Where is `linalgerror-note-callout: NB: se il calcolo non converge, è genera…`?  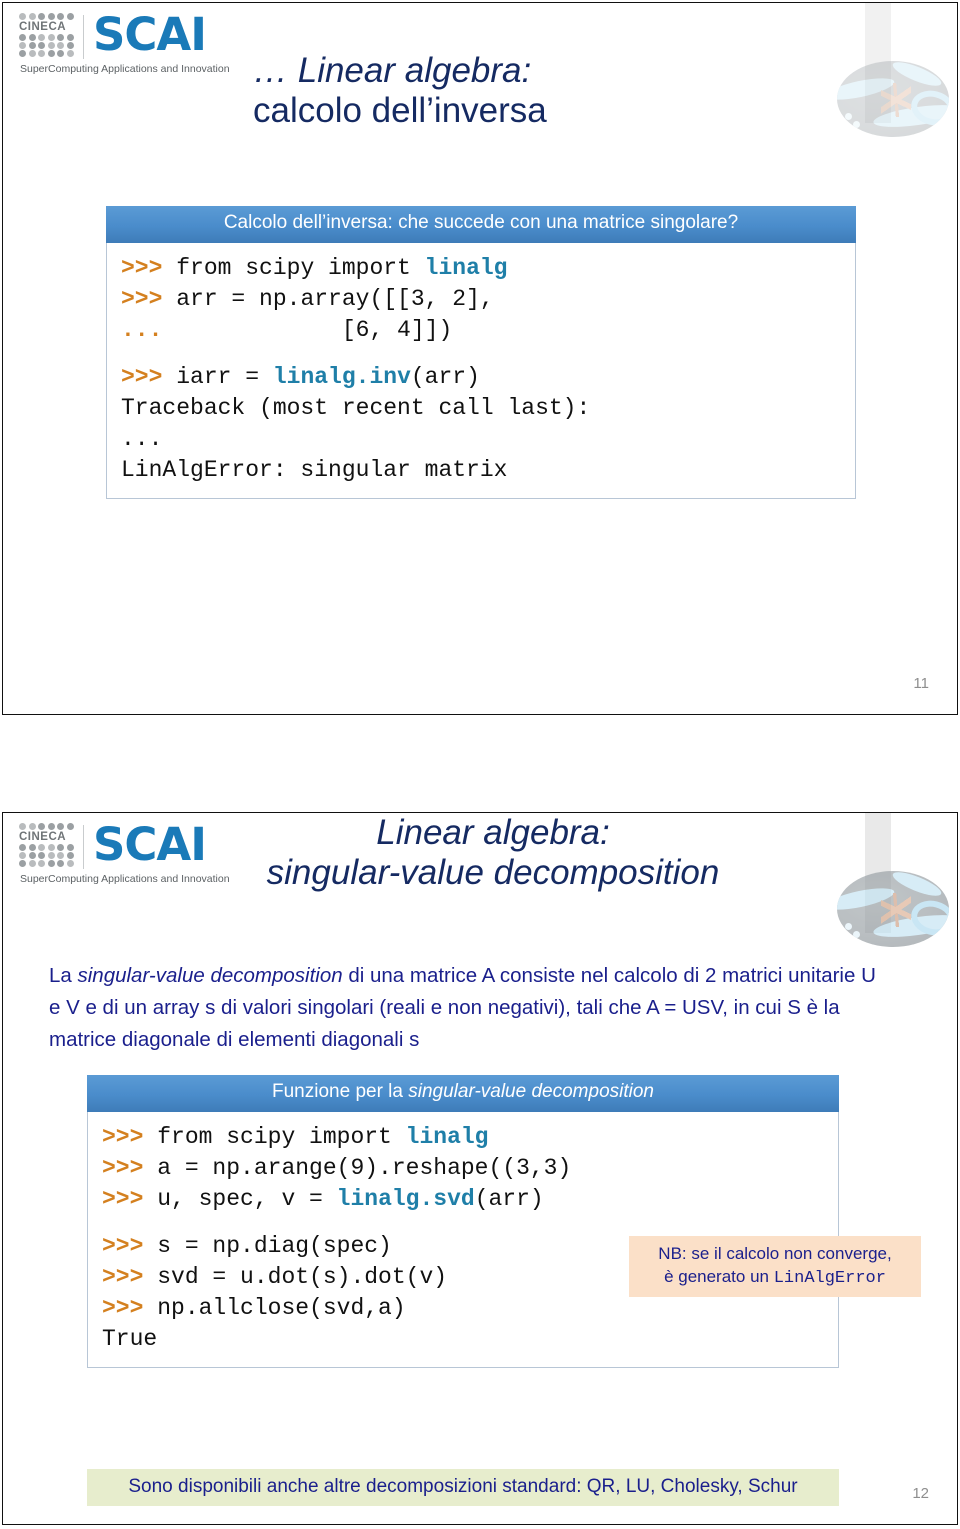
linalgerror-note-callout: NB: se il calcolo non converge, è genera… is located at coordinates (775, 1266).